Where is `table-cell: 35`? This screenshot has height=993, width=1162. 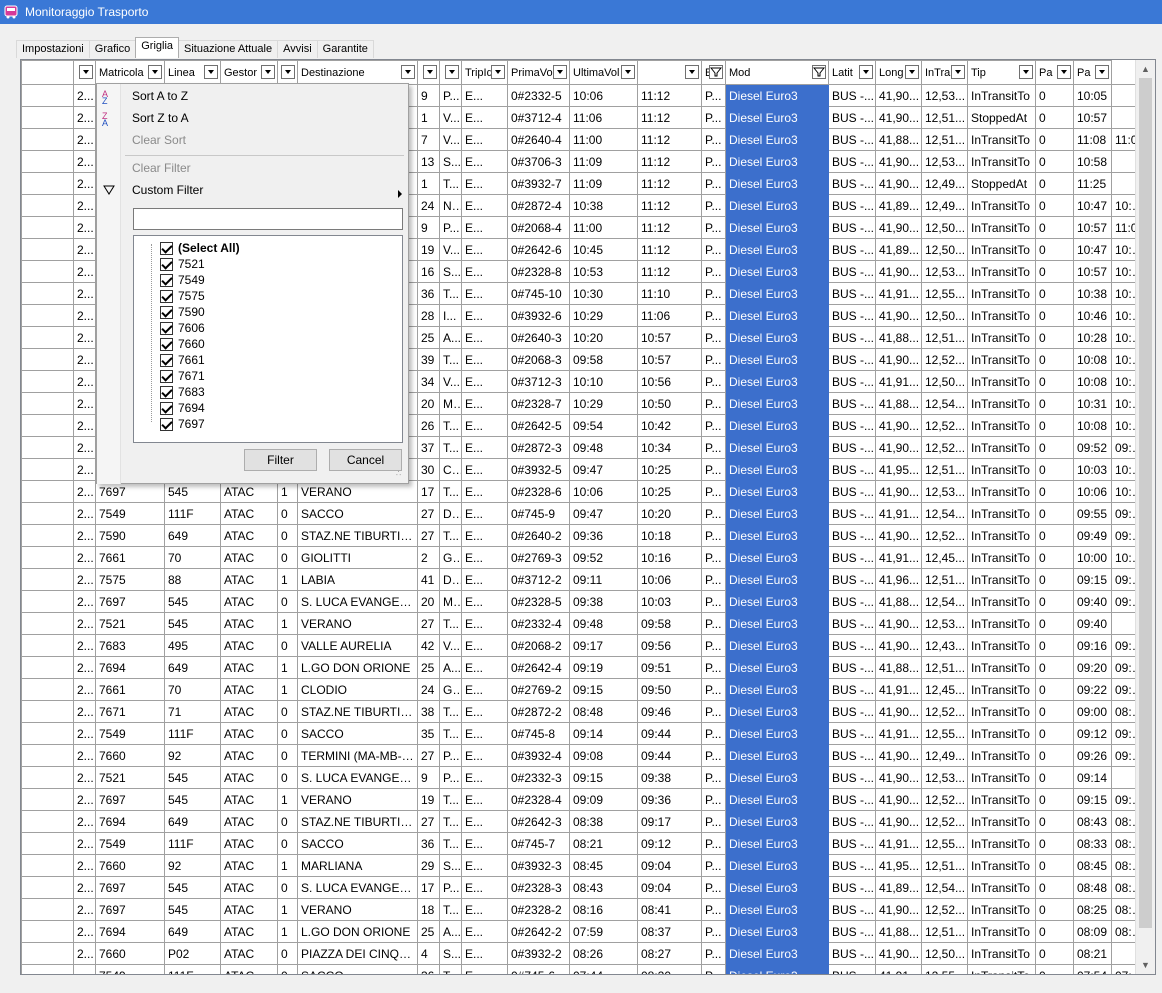
table-cell: 35 is located at coordinates (428, 733).